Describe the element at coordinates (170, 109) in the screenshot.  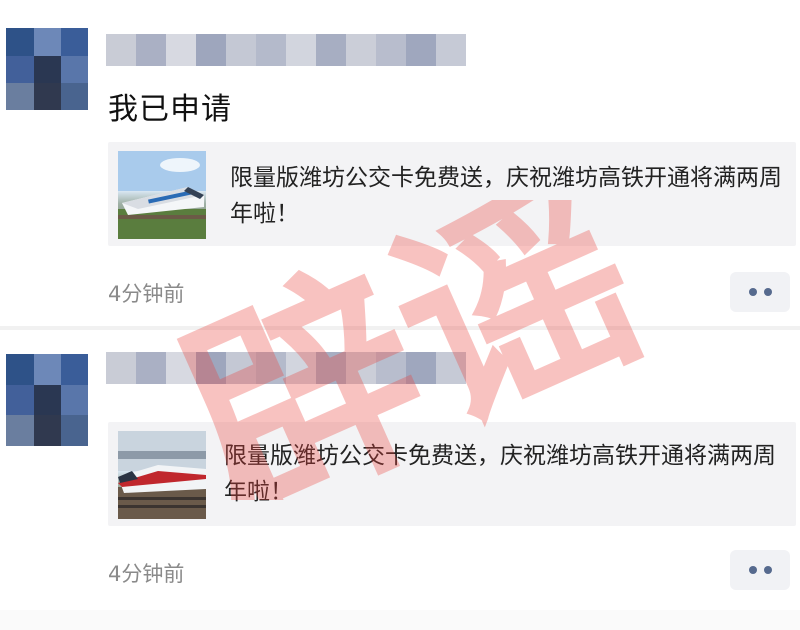
I see `post-text: 我已申请` at that location.